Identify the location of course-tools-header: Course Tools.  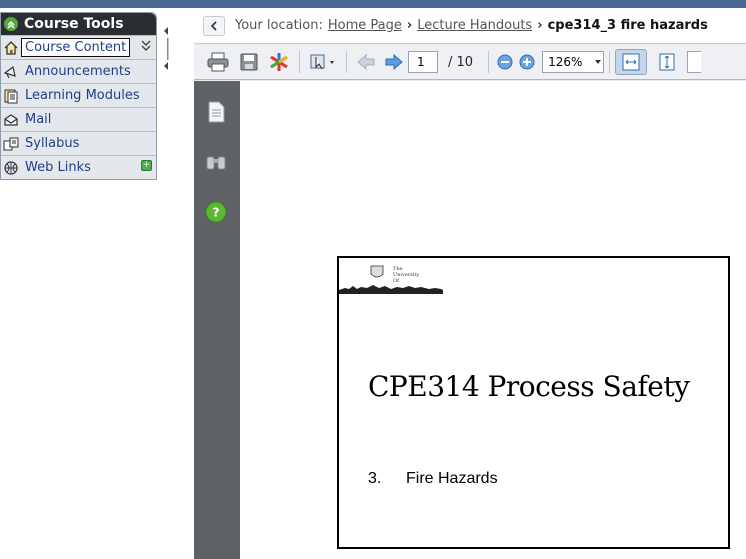
(78, 24).